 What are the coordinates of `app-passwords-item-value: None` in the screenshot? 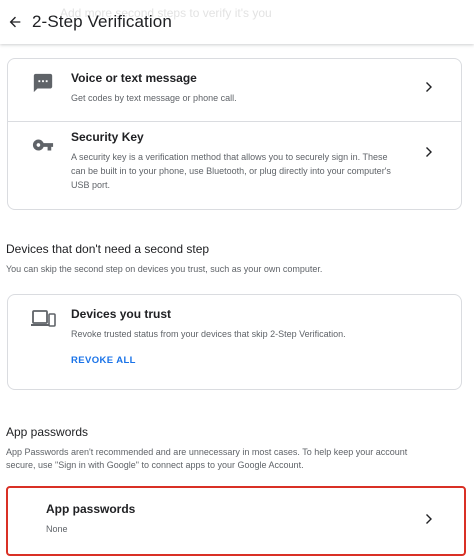 It's located at (57, 529).